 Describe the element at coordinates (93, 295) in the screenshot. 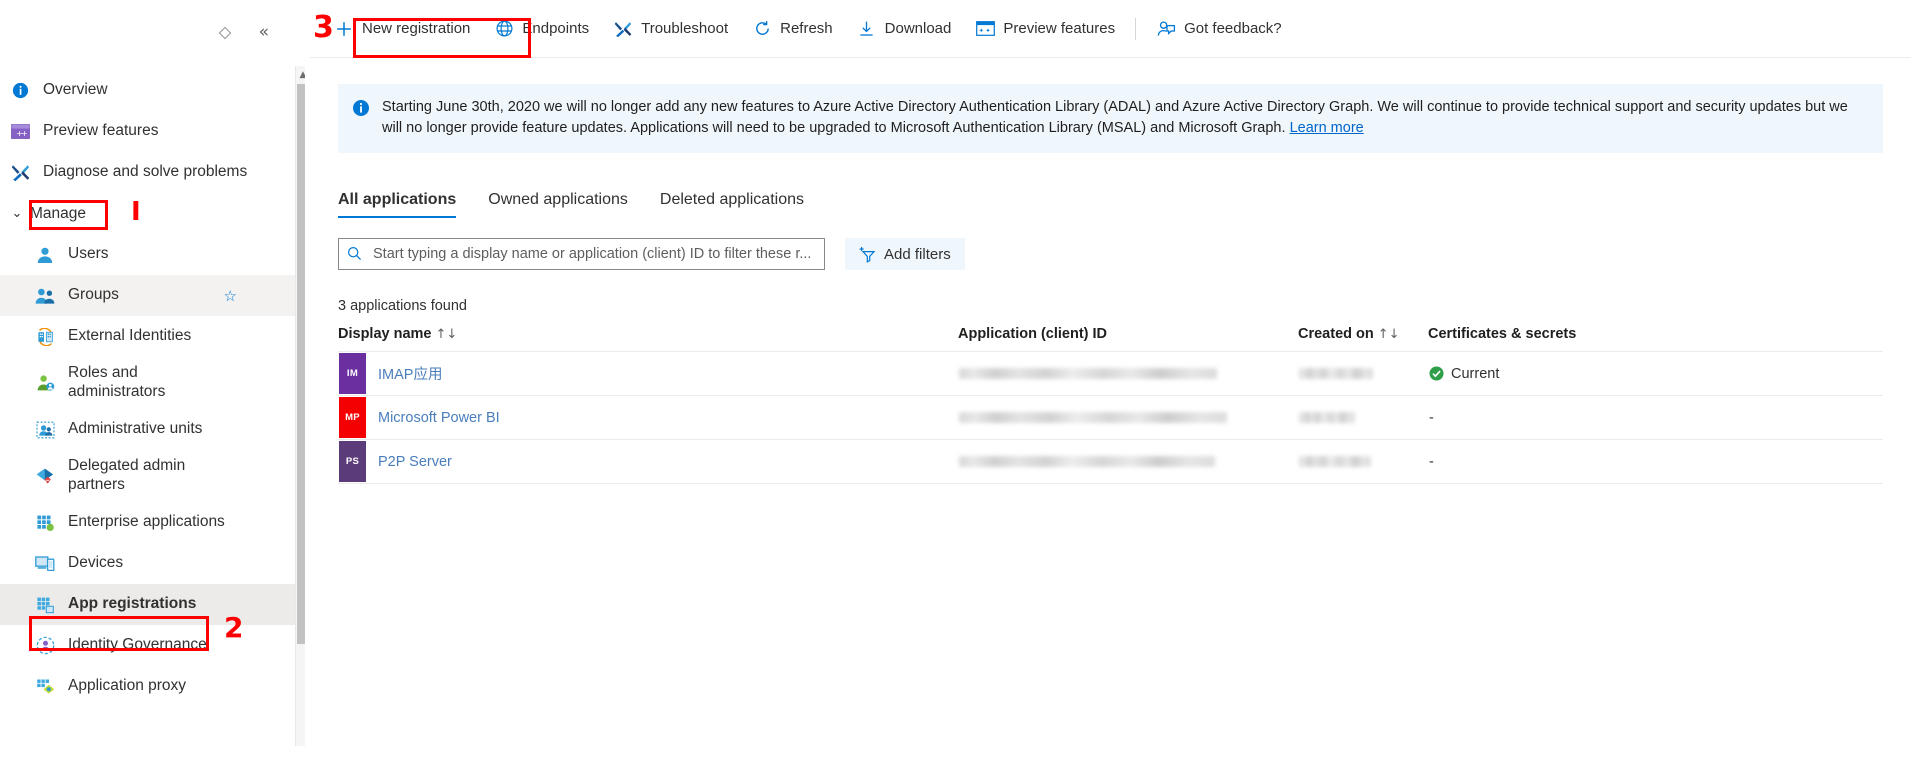

I see `sidebar-item-label: Groups` at that location.